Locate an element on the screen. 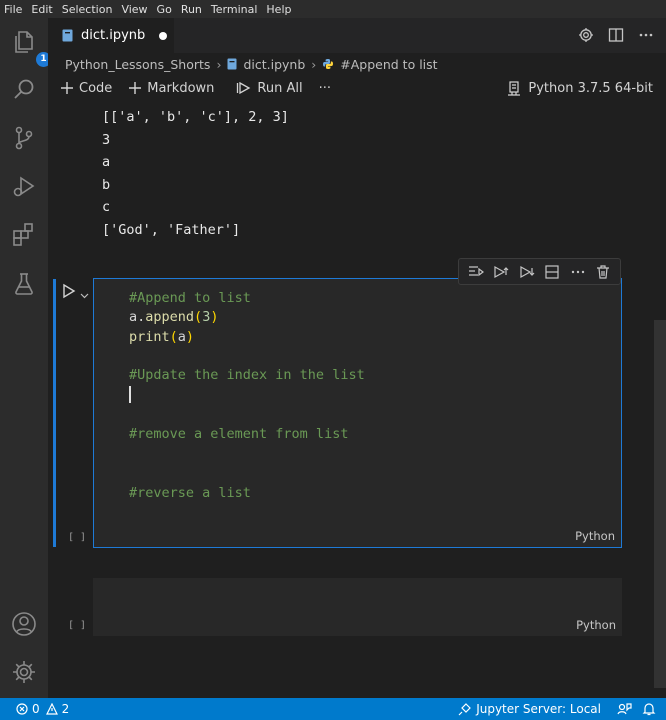 The width and height of the screenshot is (666, 720). run-cell-icon is located at coordinates (69, 293).